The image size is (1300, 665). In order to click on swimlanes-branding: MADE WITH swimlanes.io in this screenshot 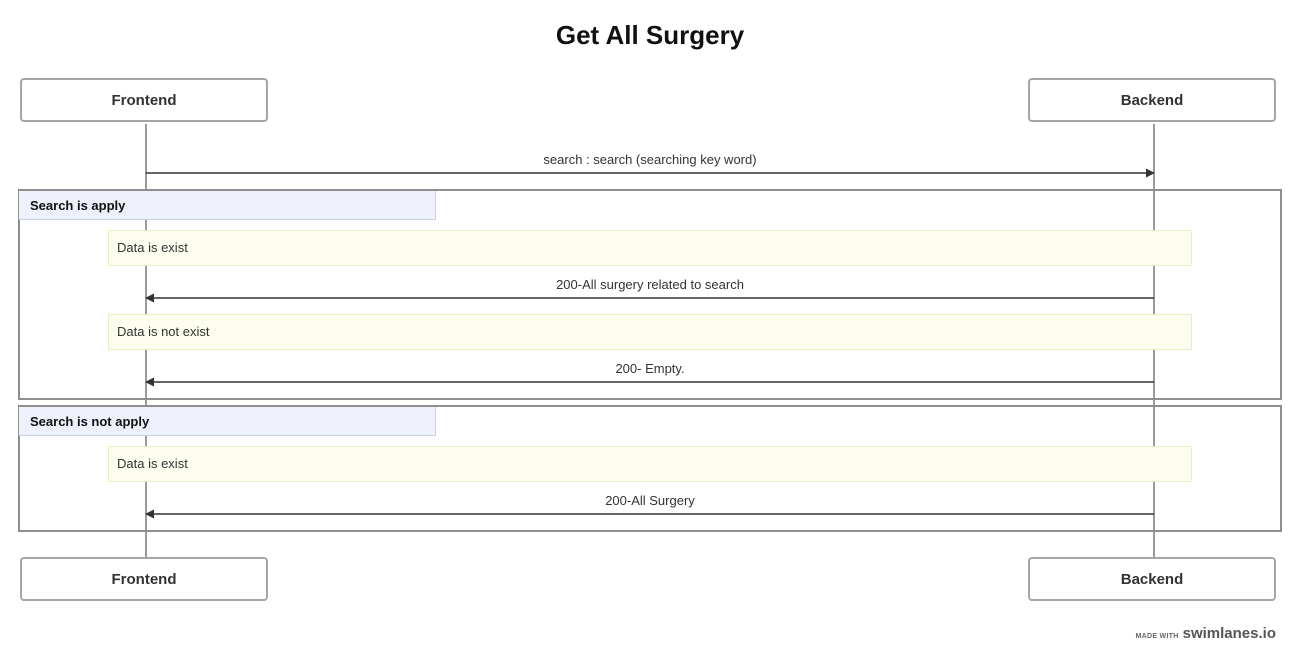, I will do `click(1205, 633)`.